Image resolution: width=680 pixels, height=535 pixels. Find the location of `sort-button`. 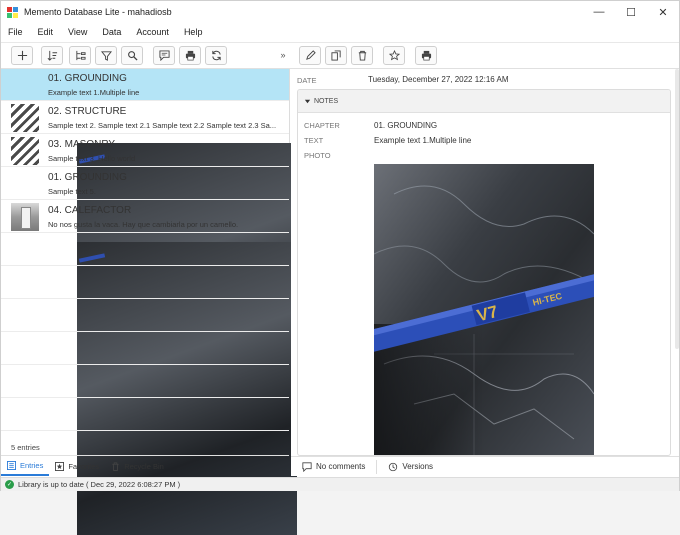

sort-button is located at coordinates (52, 55).